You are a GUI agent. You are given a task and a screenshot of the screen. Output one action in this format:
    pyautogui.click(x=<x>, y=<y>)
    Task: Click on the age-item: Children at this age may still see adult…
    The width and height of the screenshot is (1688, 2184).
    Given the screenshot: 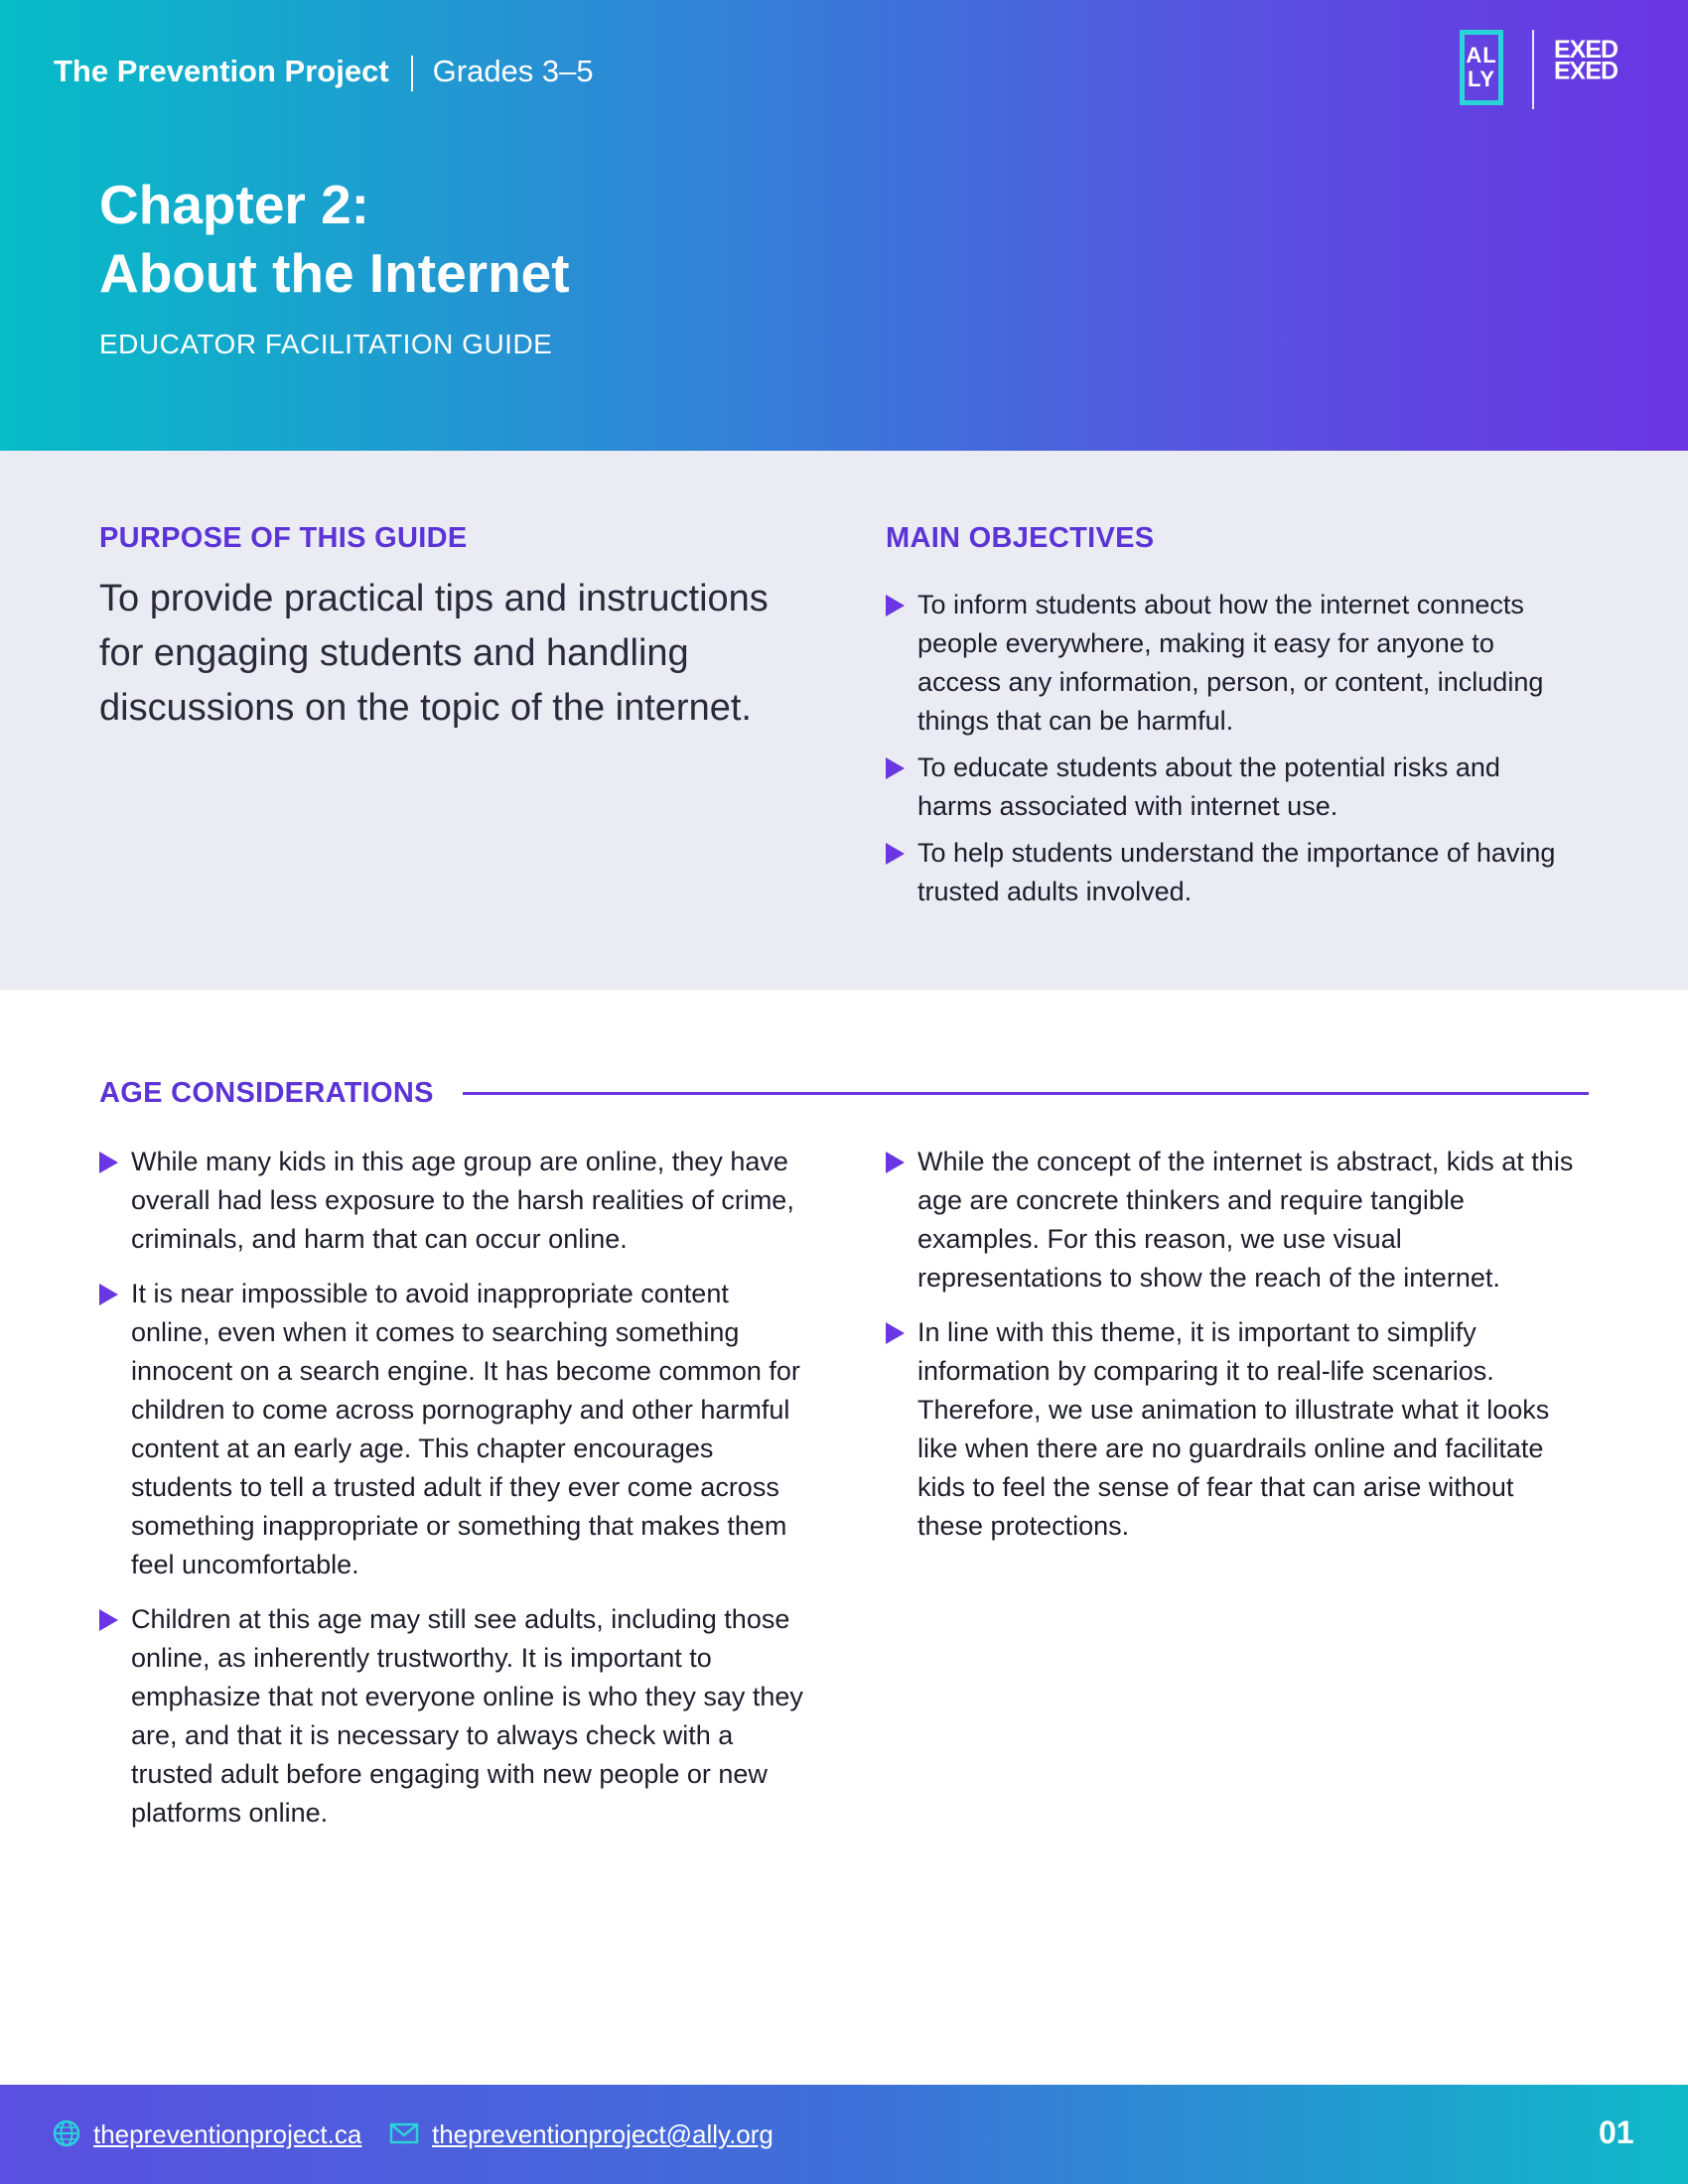 What is the action you would take?
    pyautogui.click(x=456, y=1716)
    